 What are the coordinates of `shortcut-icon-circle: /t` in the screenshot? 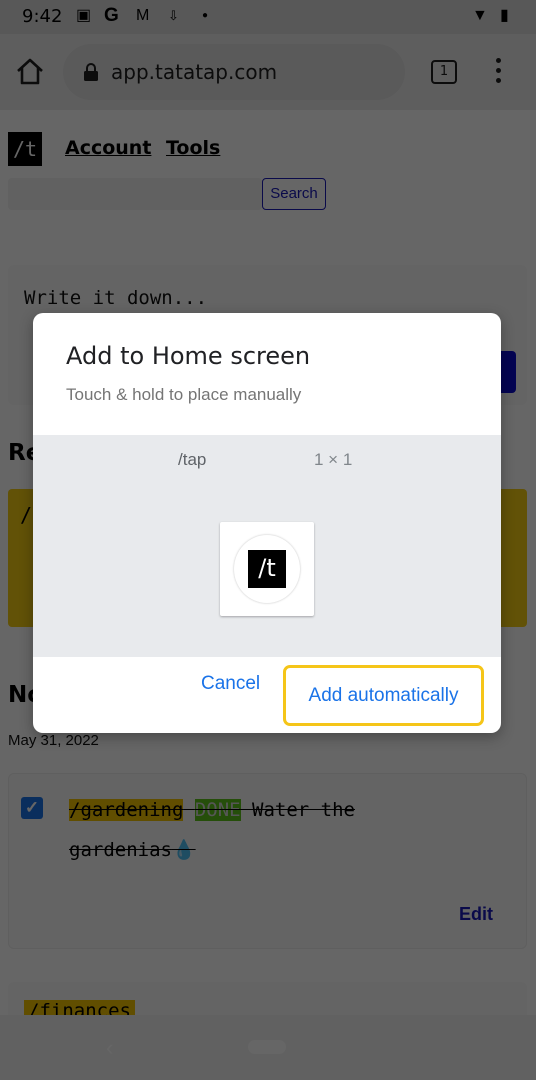 It's located at (267, 569).